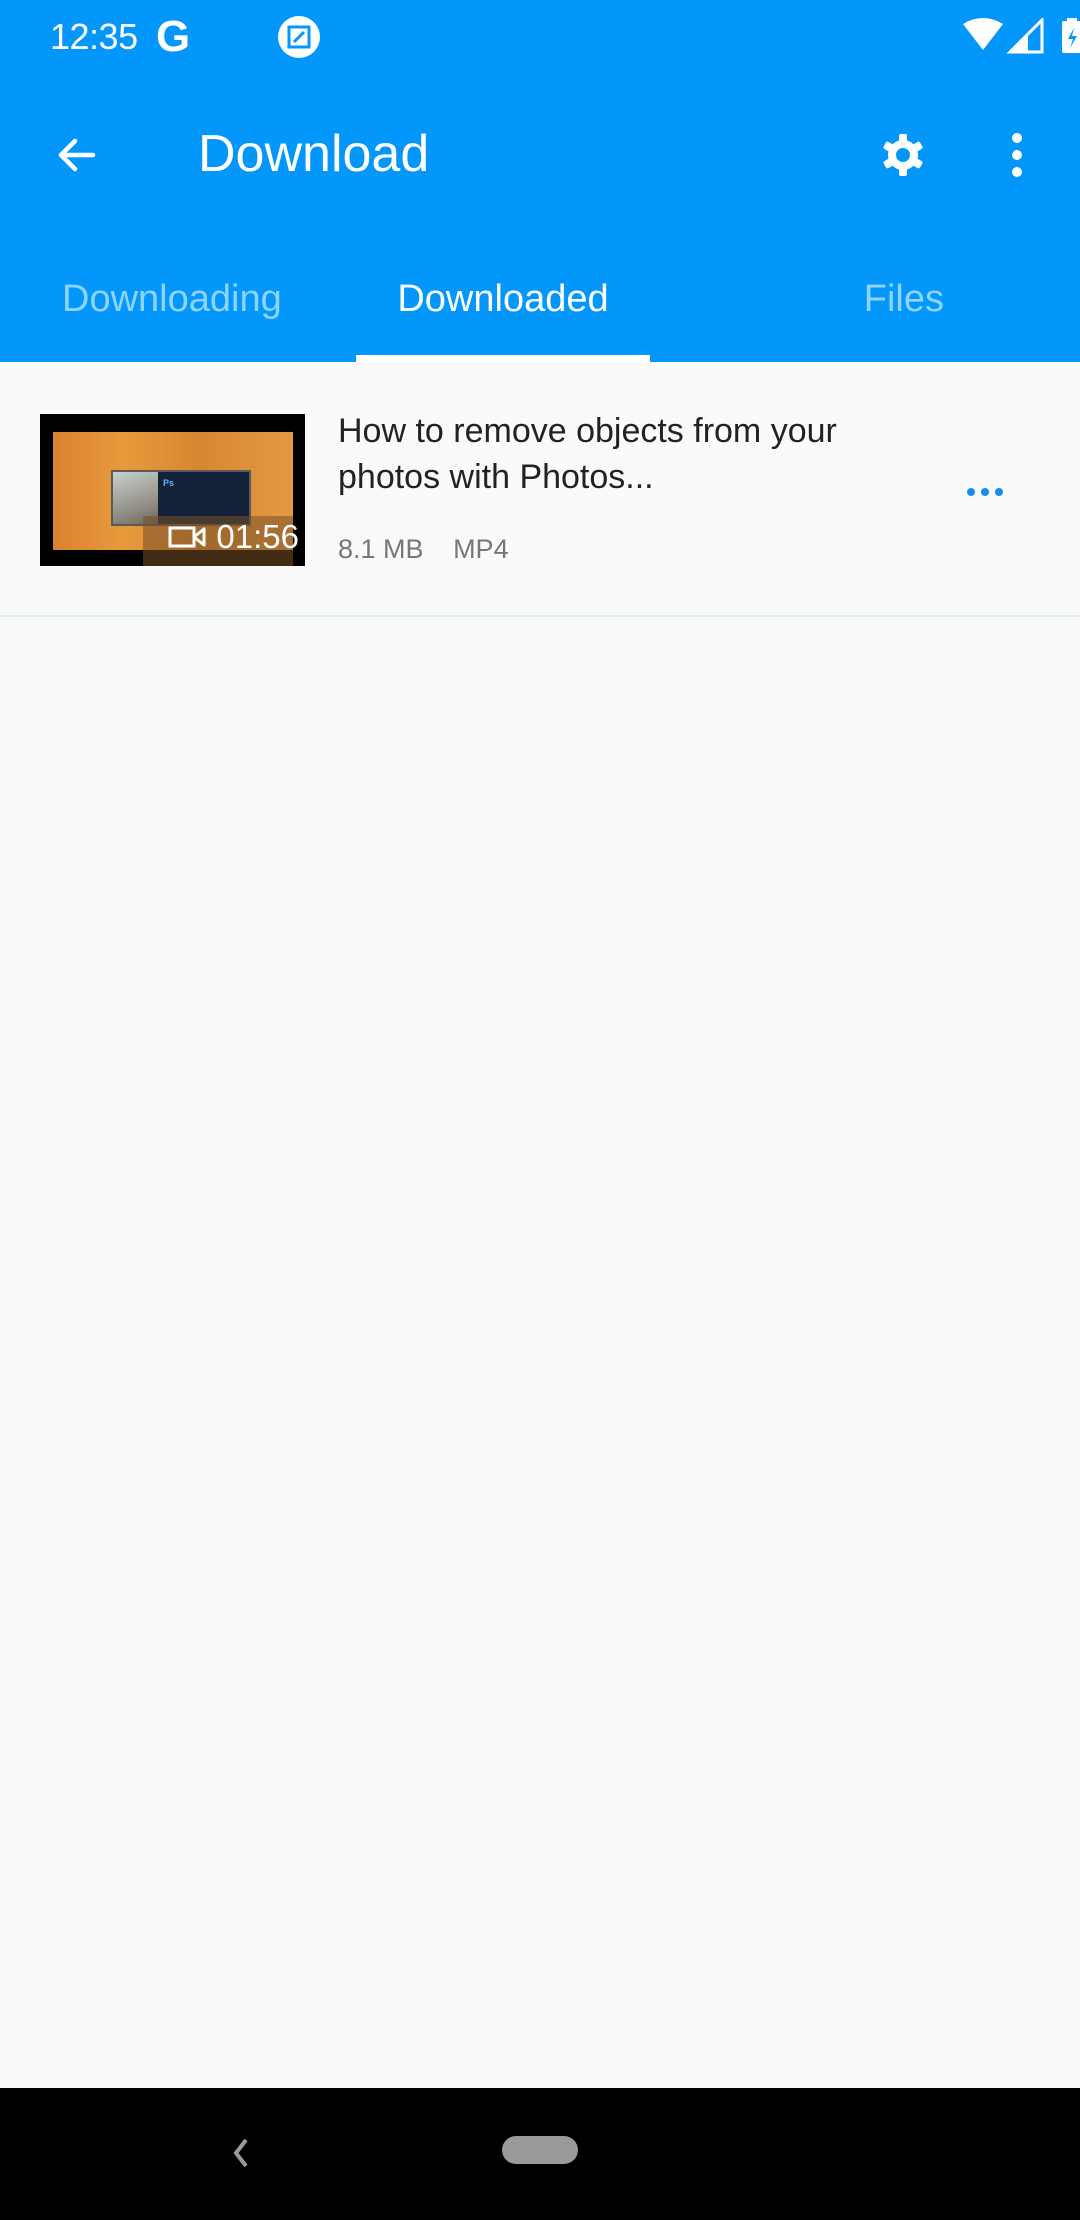 This screenshot has width=1080, height=2220. What do you see at coordinates (94, 36) in the screenshot?
I see `status-time: 12:35` at bounding box center [94, 36].